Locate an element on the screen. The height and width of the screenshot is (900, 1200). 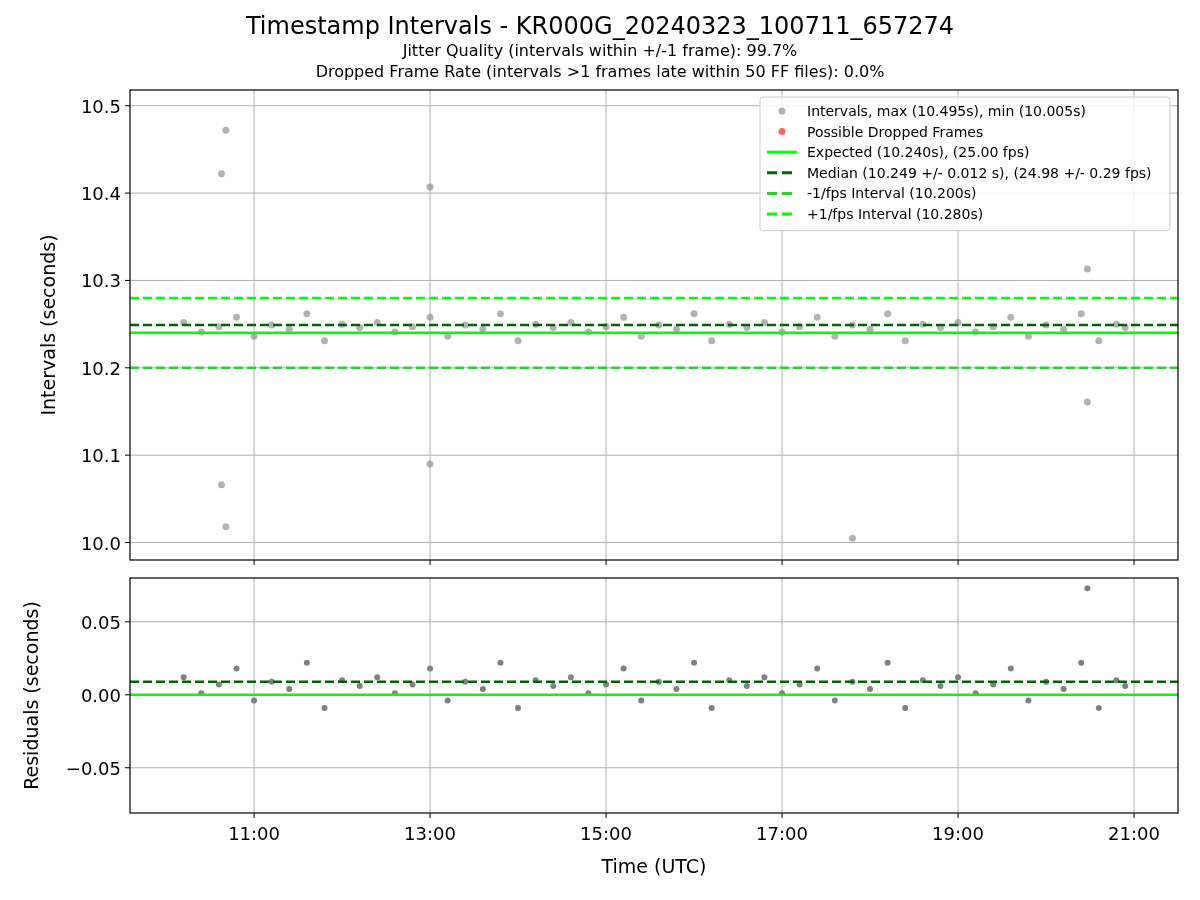
tick-label: 11:00 is located at coordinates (254, 833).